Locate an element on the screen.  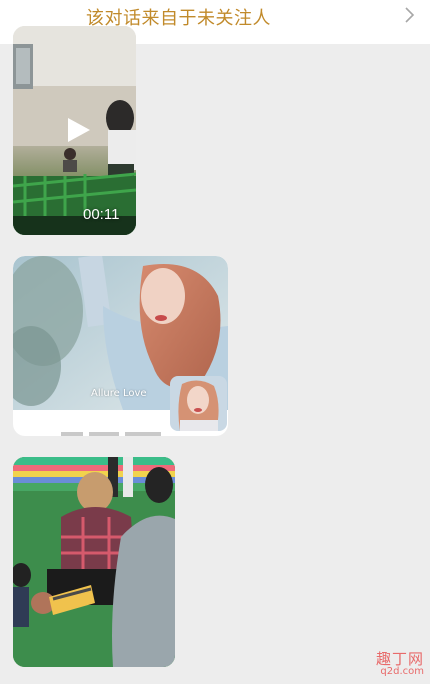
video-message: 00:11 is located at coordinates (74, 130).